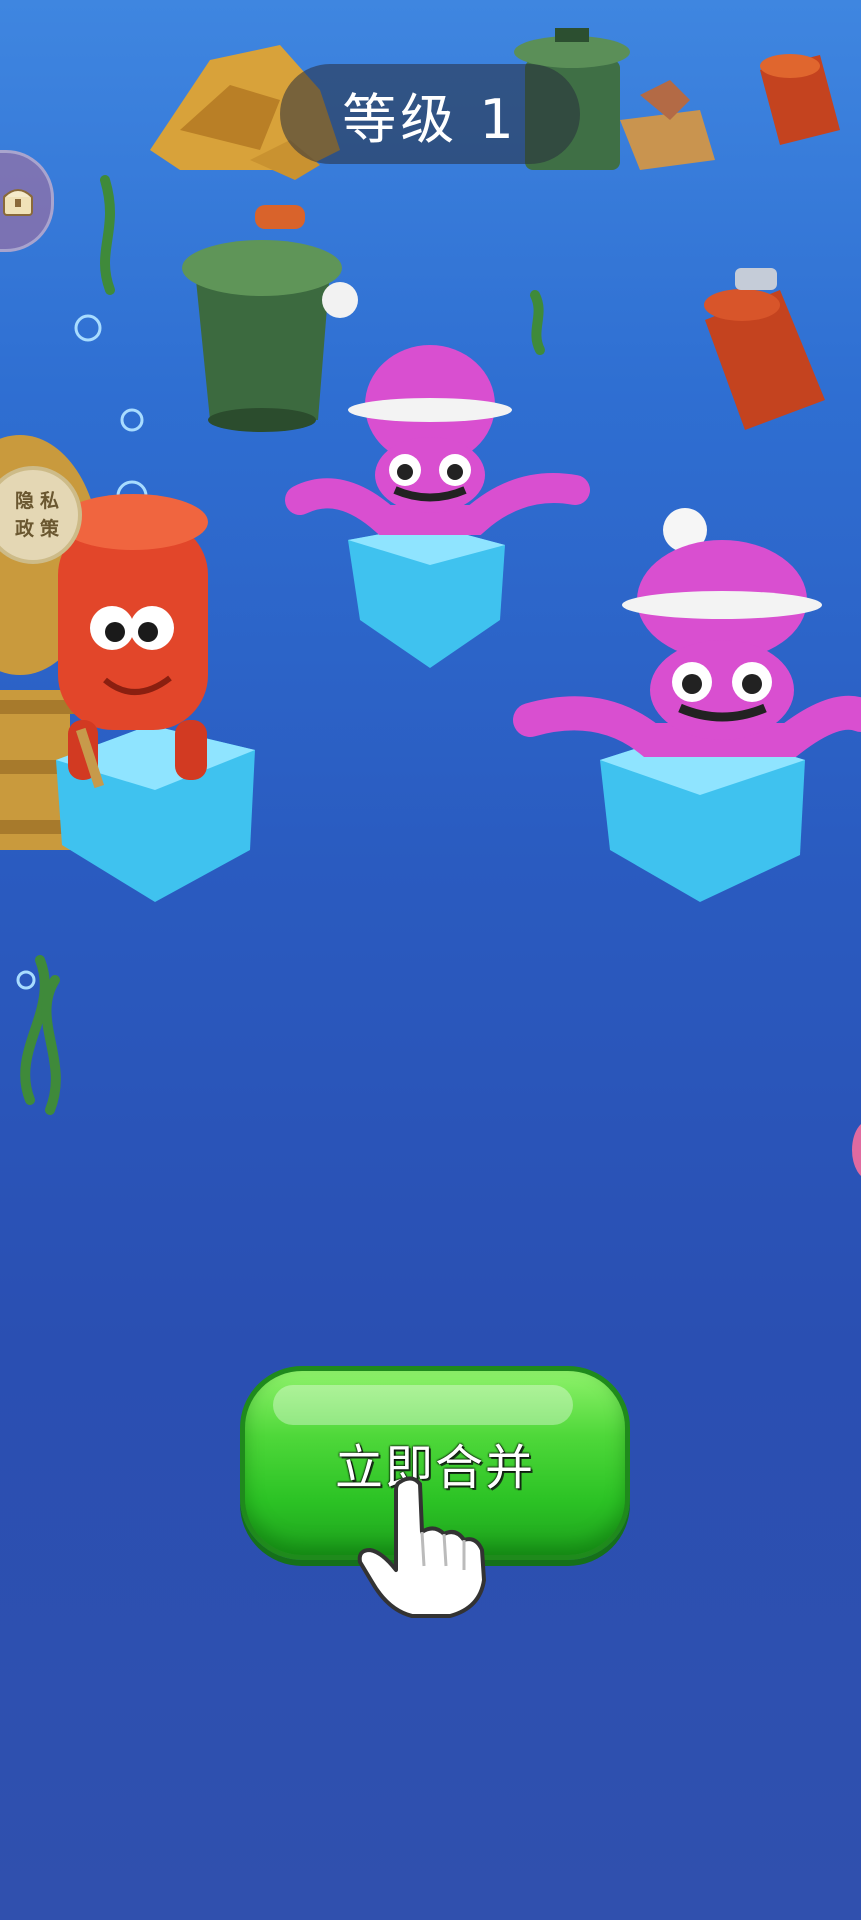  Describe the element at coordinates (421, 1547) in the screenshot. I see `tap-hand-icon` at that location.